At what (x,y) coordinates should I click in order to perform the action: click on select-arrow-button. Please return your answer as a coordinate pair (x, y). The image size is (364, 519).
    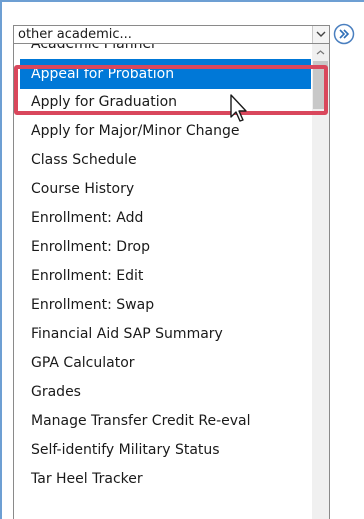
    Looking at the image, I should click on (320, 34).